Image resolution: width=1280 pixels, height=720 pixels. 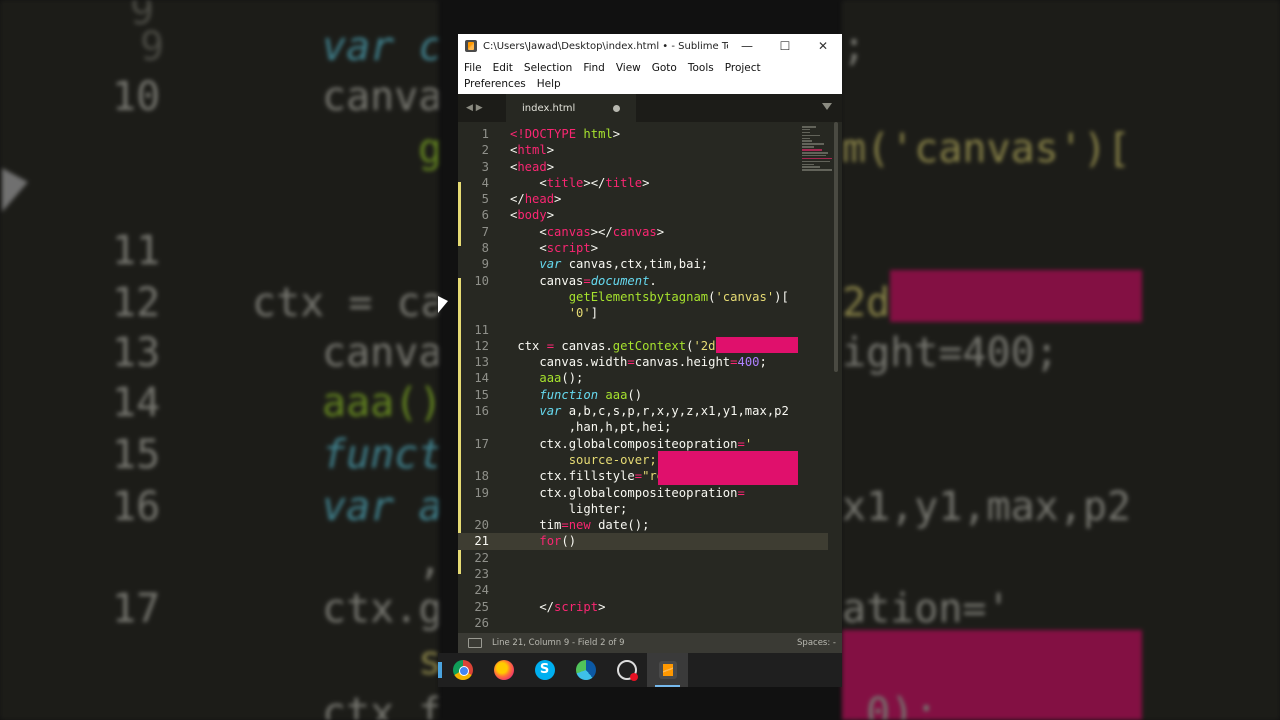 What do you see at coordinates (643, 395) in the screenshot?
I see `code-line: 15 function aaa()` at bounding box center [643, 395].